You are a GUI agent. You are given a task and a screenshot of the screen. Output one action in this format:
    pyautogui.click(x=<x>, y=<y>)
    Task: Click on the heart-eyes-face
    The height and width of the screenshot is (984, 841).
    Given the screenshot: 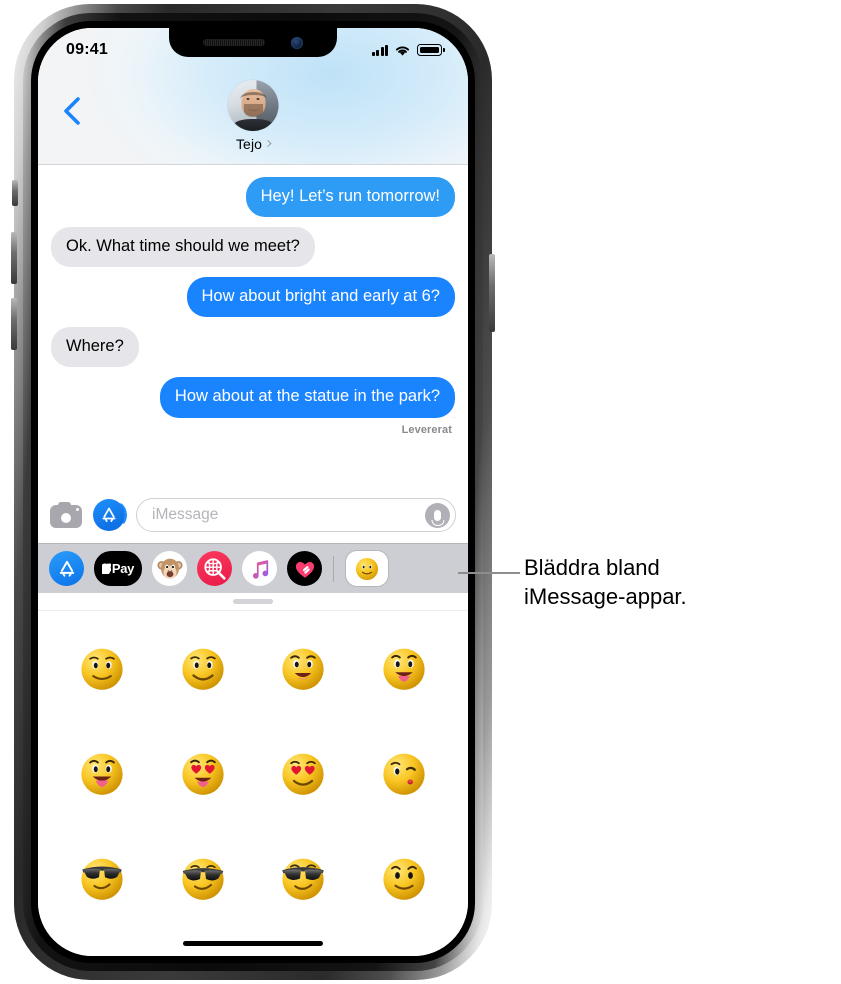 What is the action you would take?
    pyautogui.click(x=303, y=773)
    